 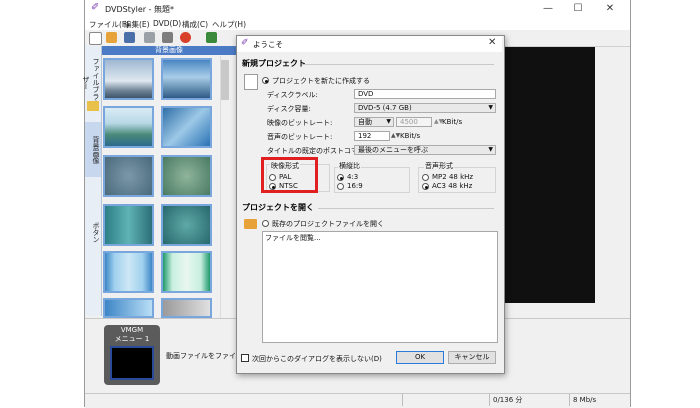 I want to click on panel-scrollbar-thumb, so click(x=225, y=80).